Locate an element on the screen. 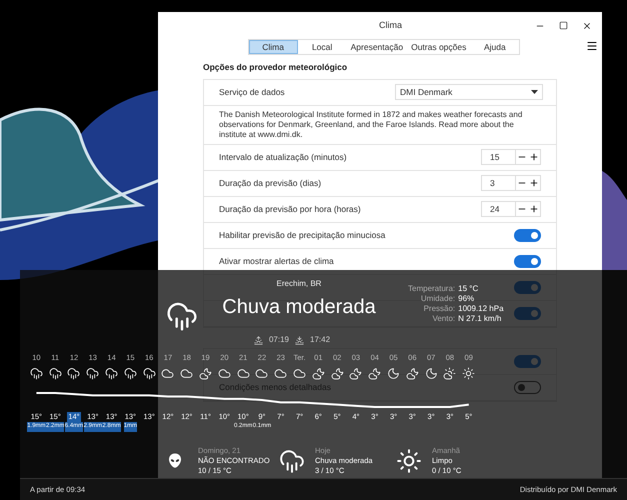 Image resolution: width=627 pixels, height=500 pixels. setting-label: Habilitar previsão de precipitação minuciosa is located at coordinates (302, 235).